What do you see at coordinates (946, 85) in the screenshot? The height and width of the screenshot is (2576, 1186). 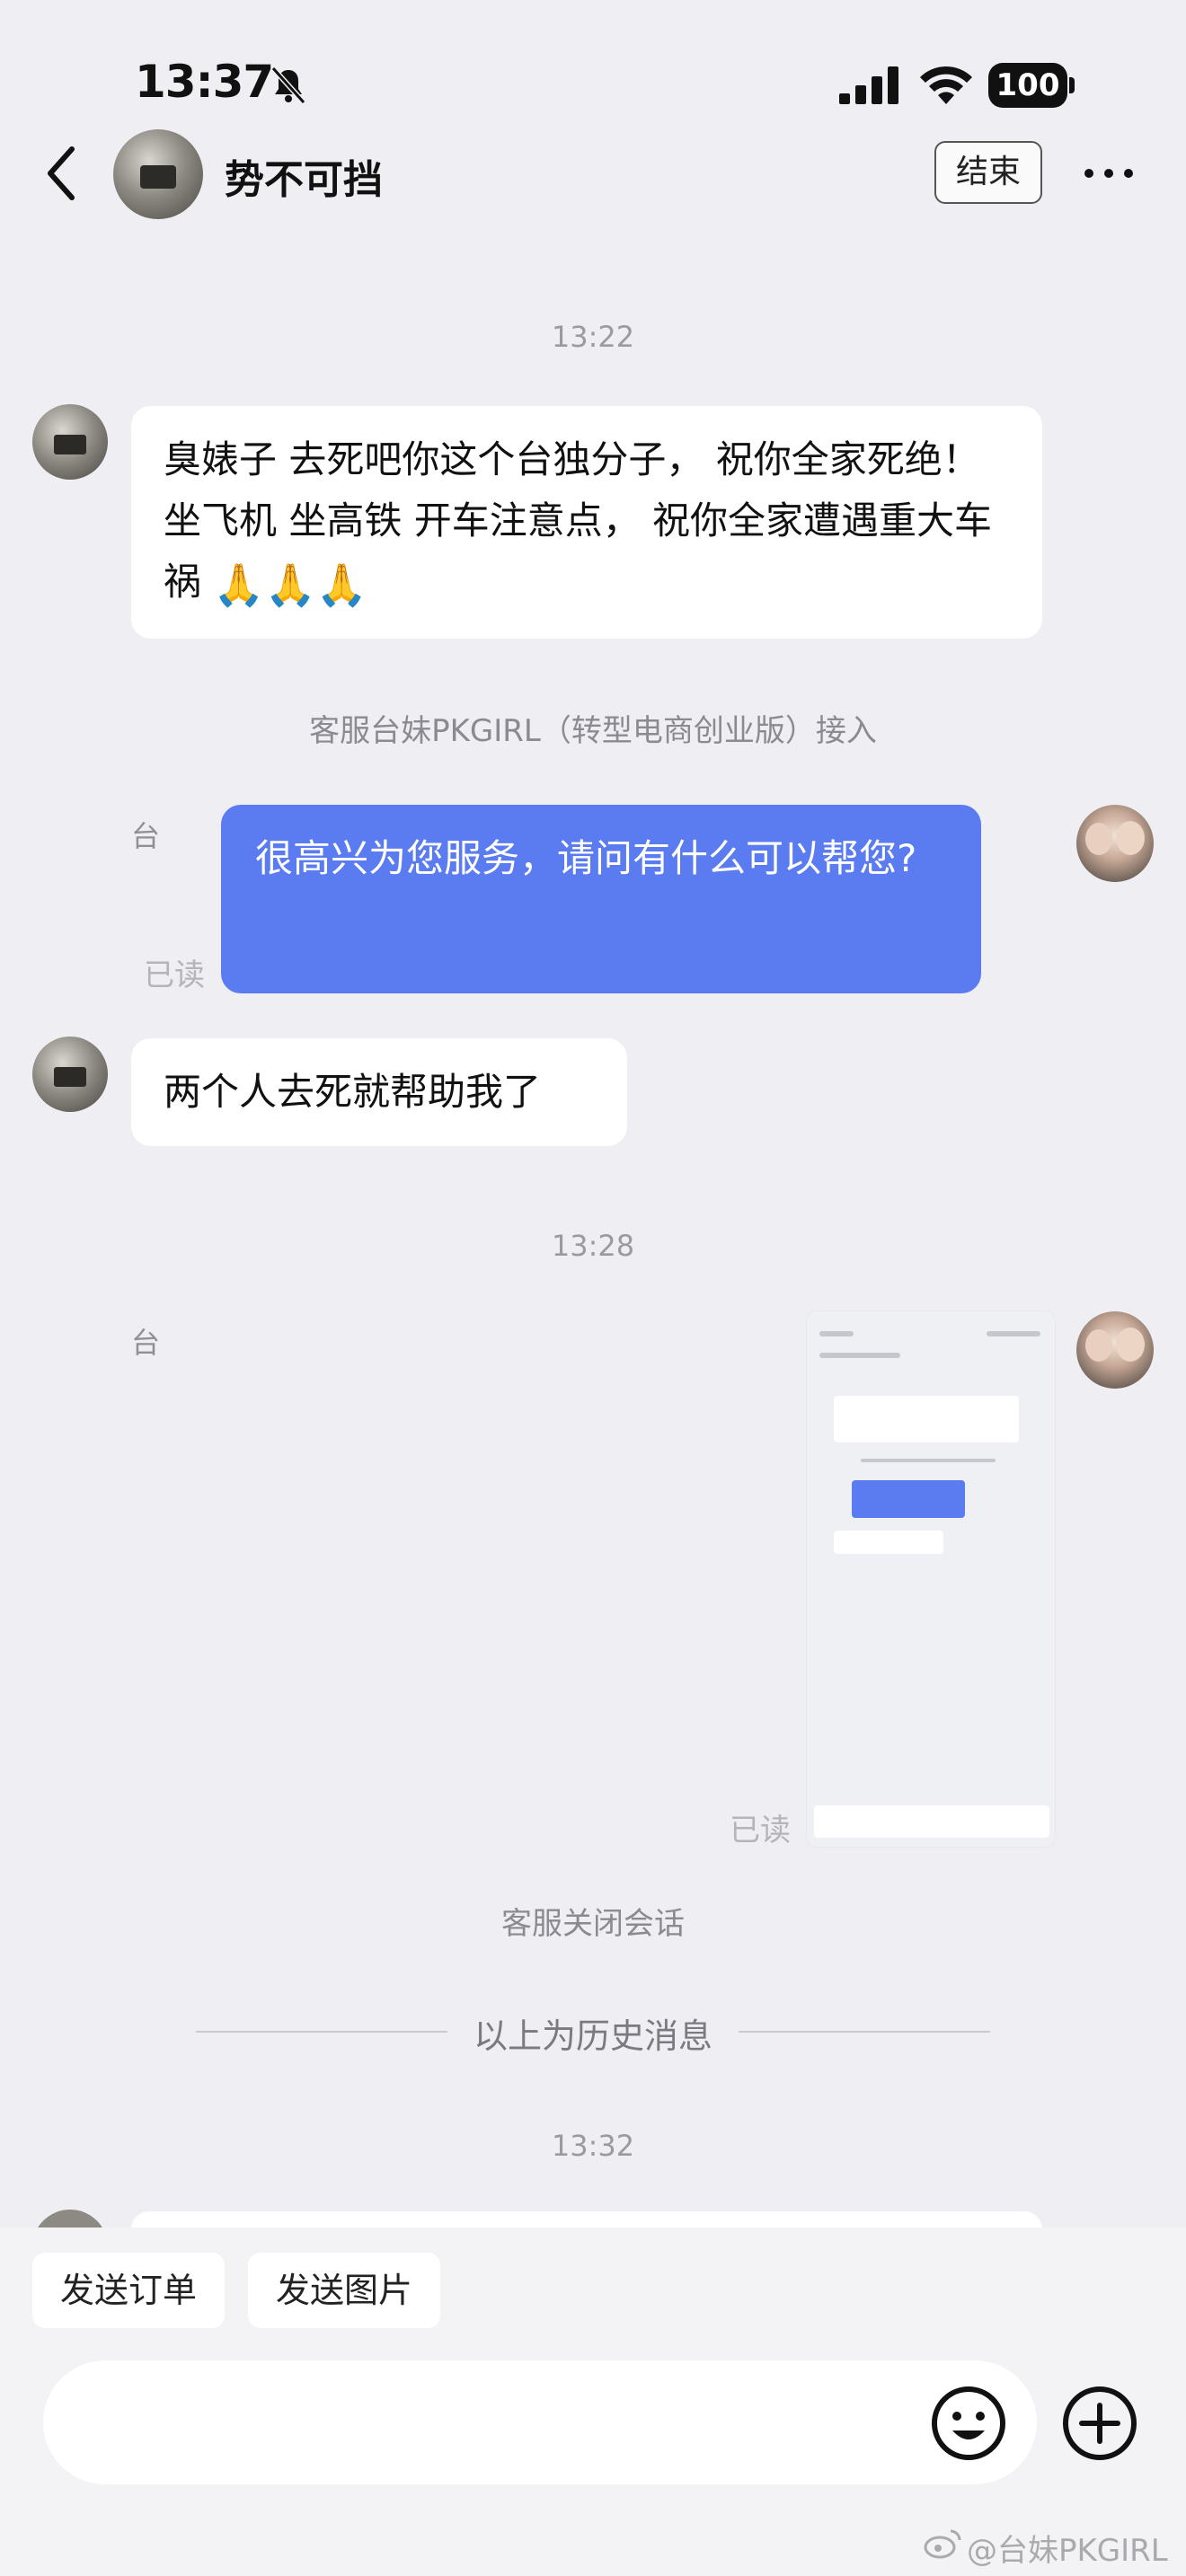 I see `wifi-icon` at bounding box center [946, 85].